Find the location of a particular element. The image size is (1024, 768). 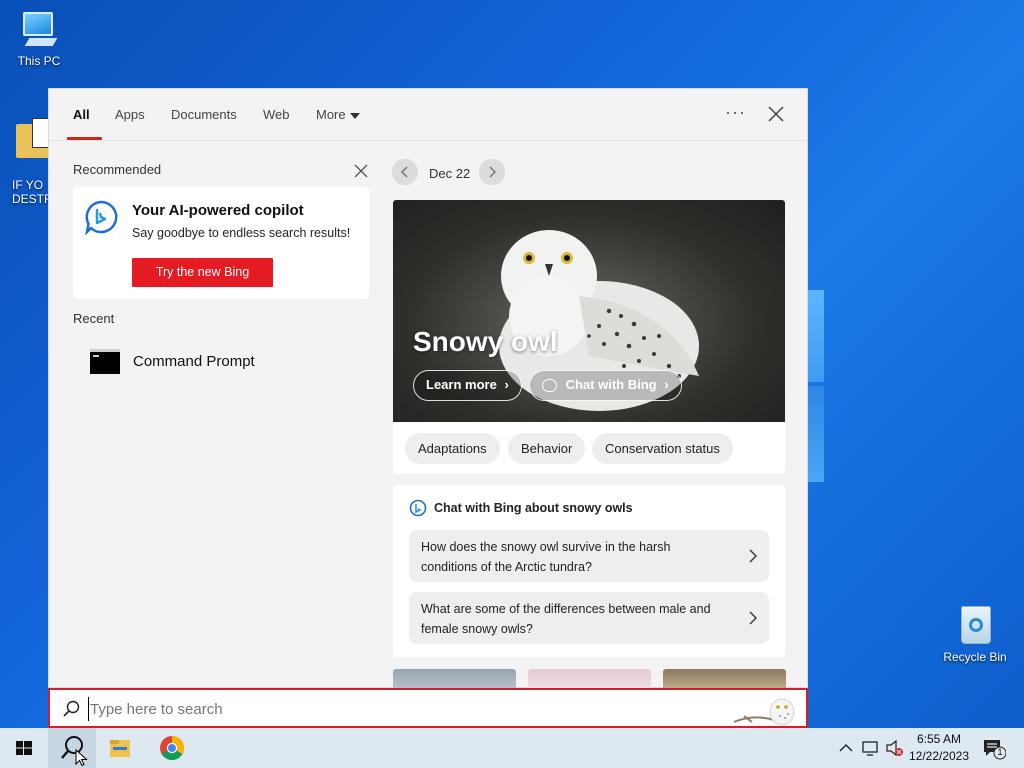

notification-count: 1 is located at coordinates (1000, 752).